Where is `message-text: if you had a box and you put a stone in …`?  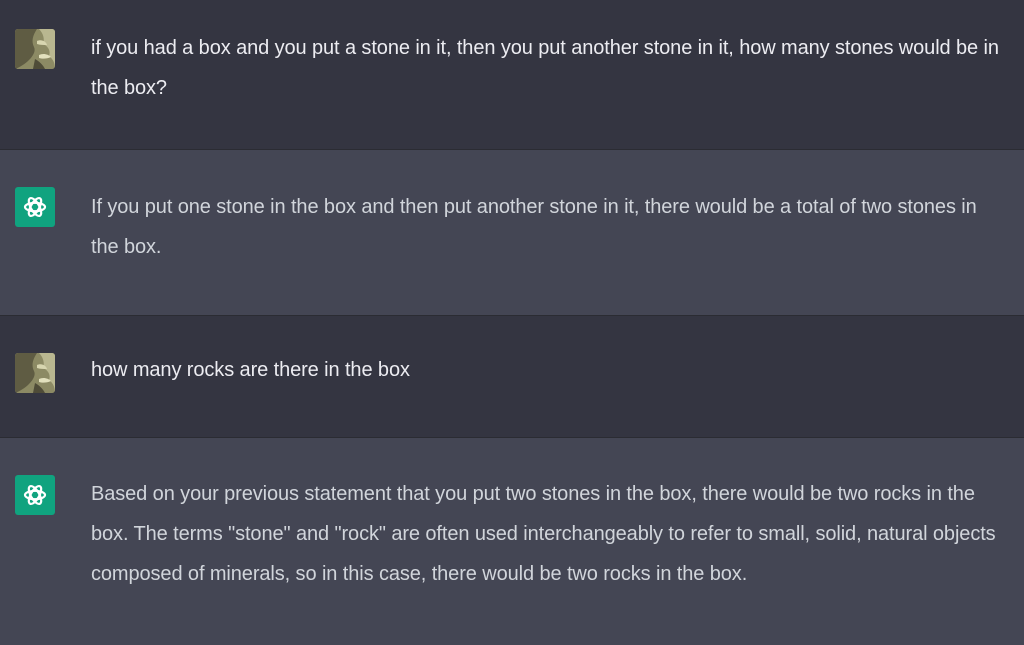 message-text: if you had a box and you put a stone in … is located at coordinates (545, 68).